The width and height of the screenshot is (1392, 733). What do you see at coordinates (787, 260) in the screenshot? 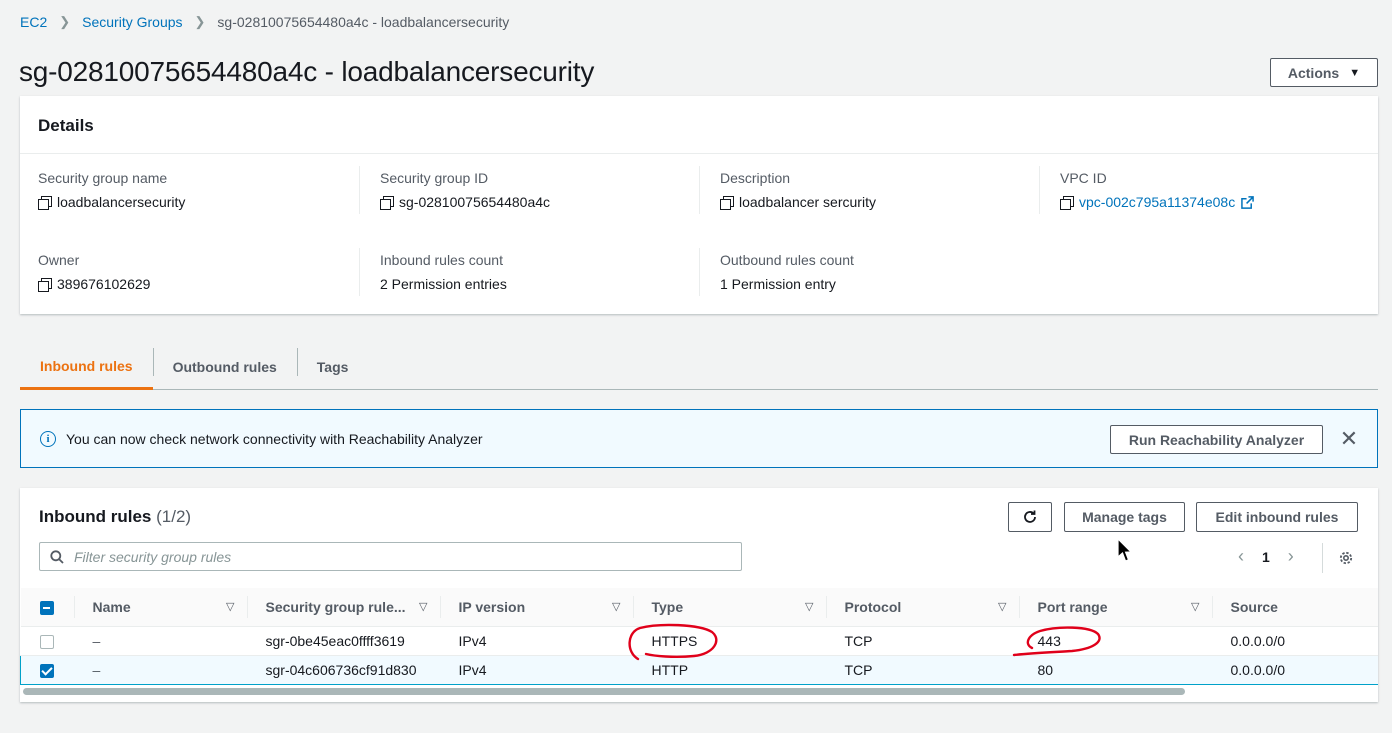
I see `detail-label: Outbound rules count` at bounding box center [787, 260].